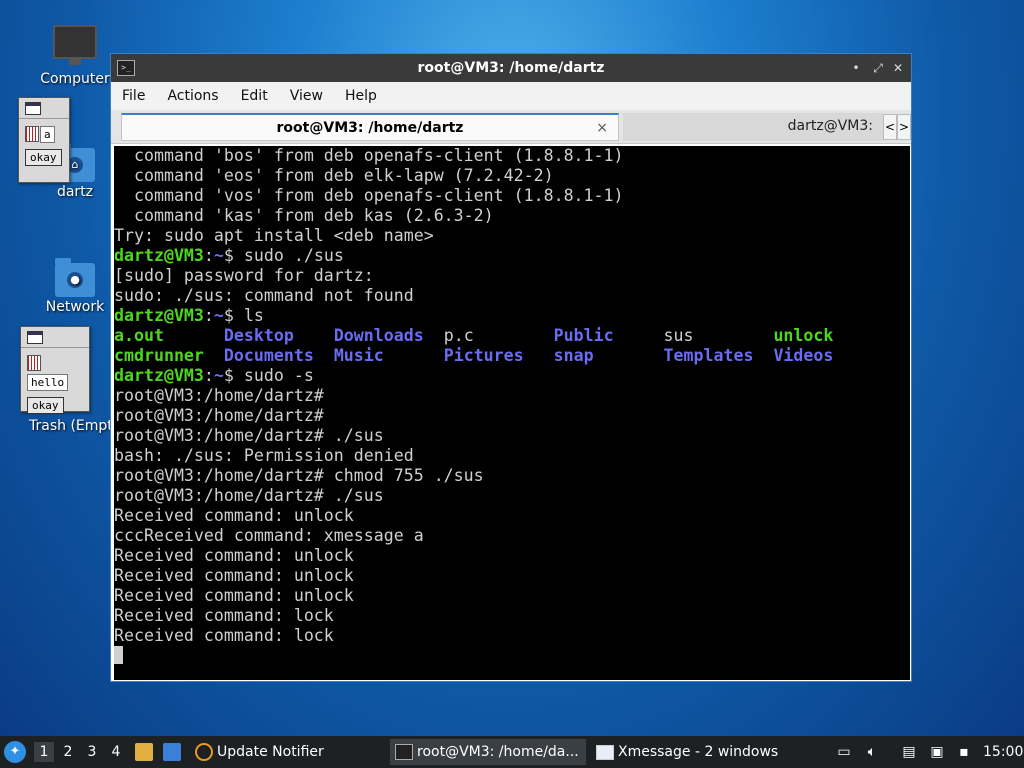  Describe the element at coordinates (169, 355) in the screenshot. I see `ls-entry: cmdrunner` at that location.